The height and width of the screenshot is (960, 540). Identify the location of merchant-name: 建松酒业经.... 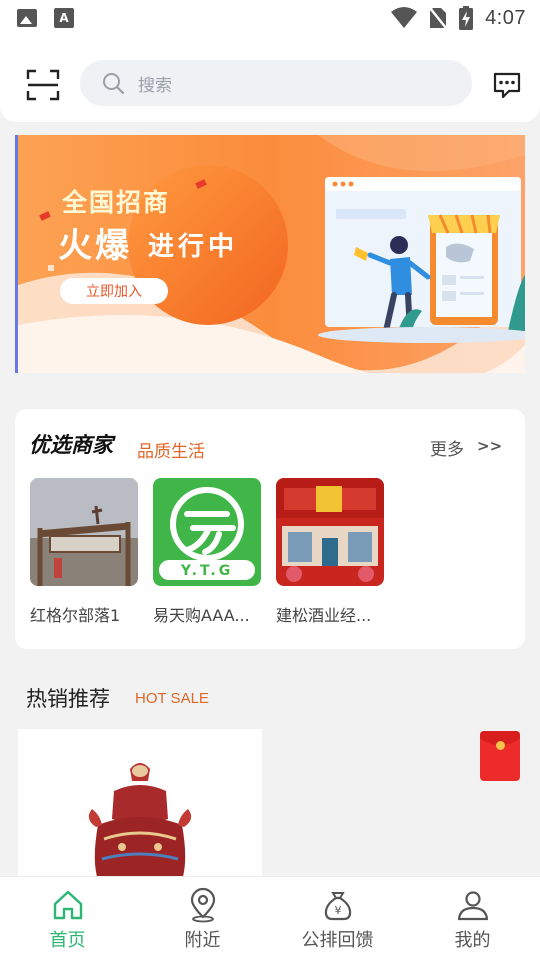
(324, 615).